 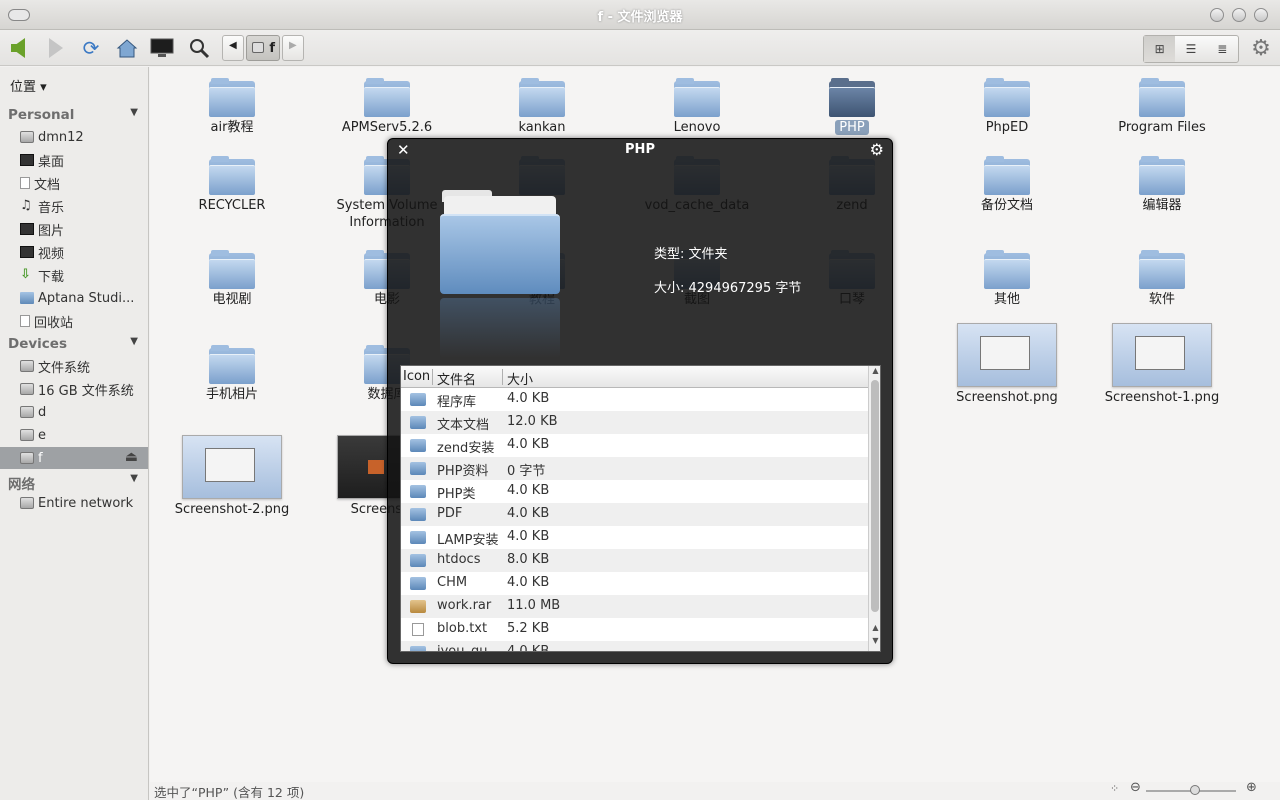 What do you see at coordinates (232, 107) in the screenshot?
I see `folder-item: air教程` at bounding box center [232, 107].